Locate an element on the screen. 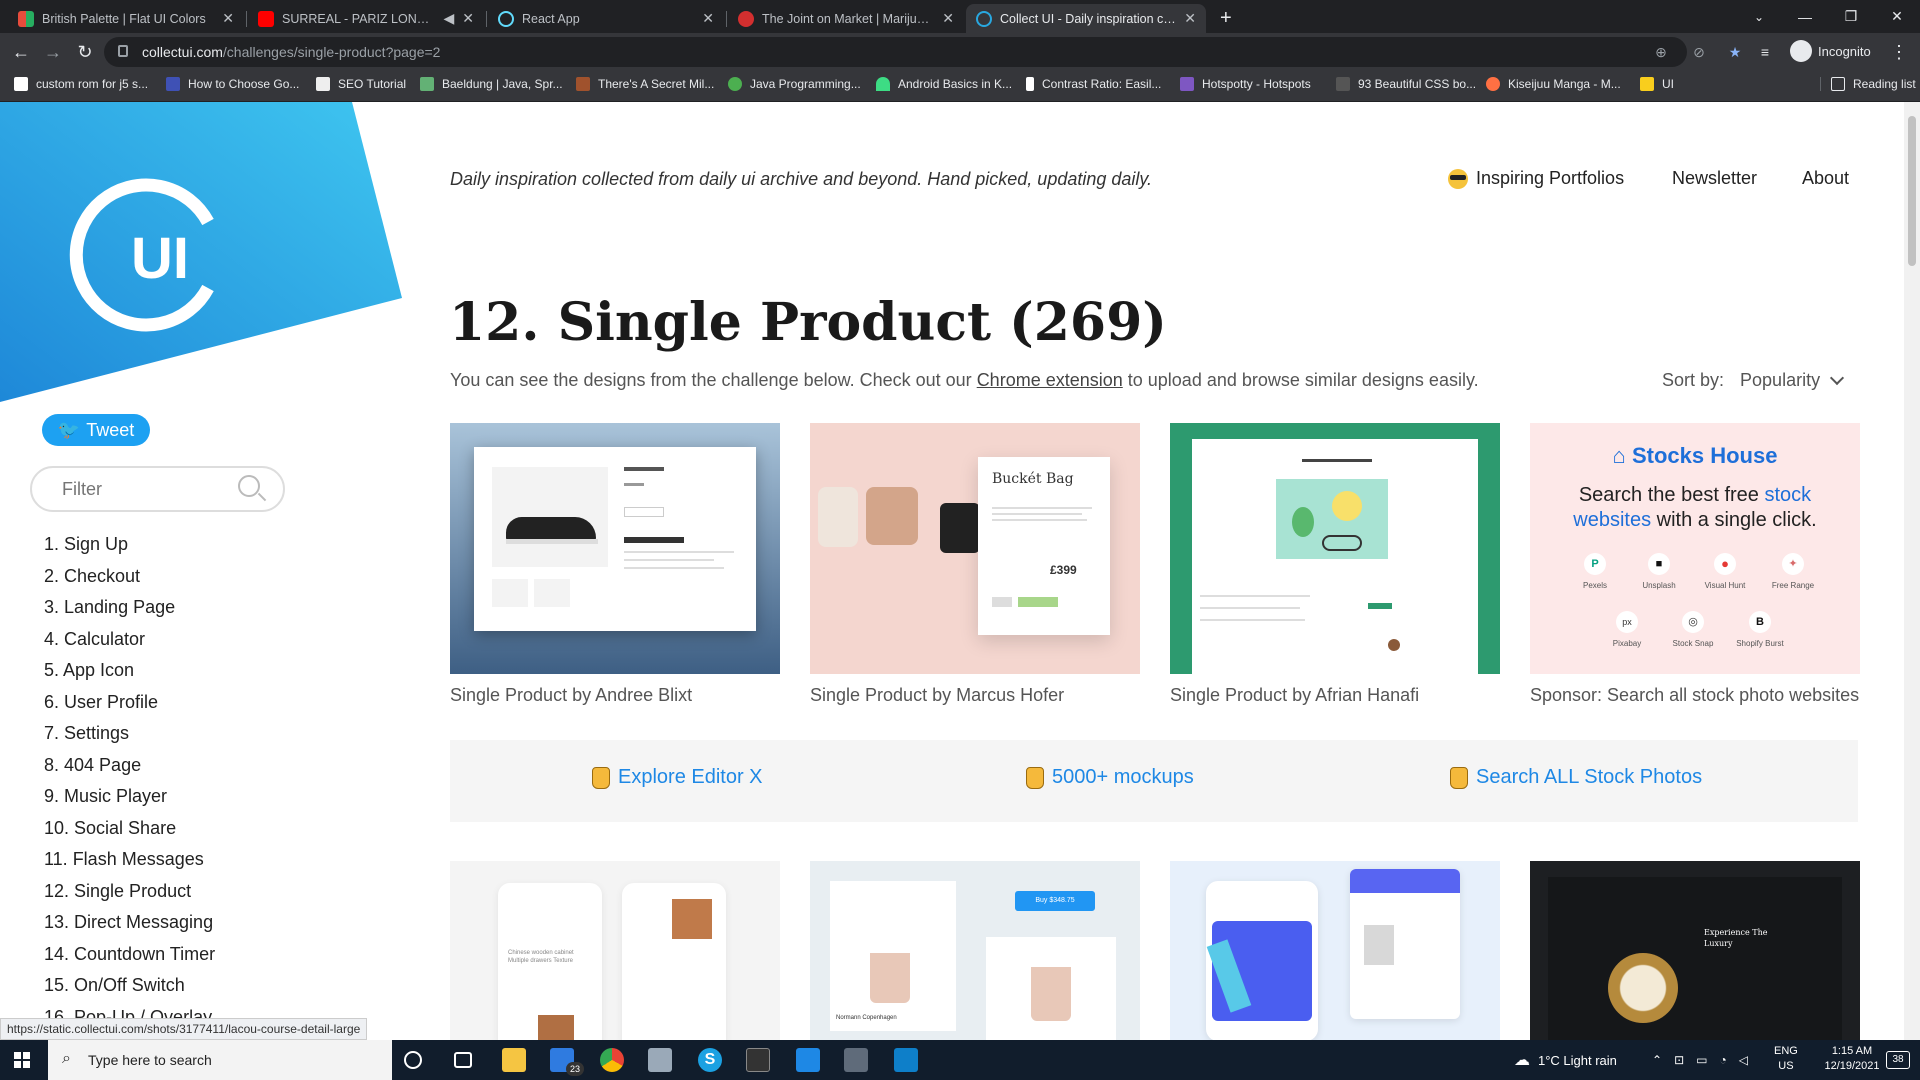 This screenshot has width=1920, height=1080. challenge-item: 13. Direct Messaging is located at coordinates (129, 923).